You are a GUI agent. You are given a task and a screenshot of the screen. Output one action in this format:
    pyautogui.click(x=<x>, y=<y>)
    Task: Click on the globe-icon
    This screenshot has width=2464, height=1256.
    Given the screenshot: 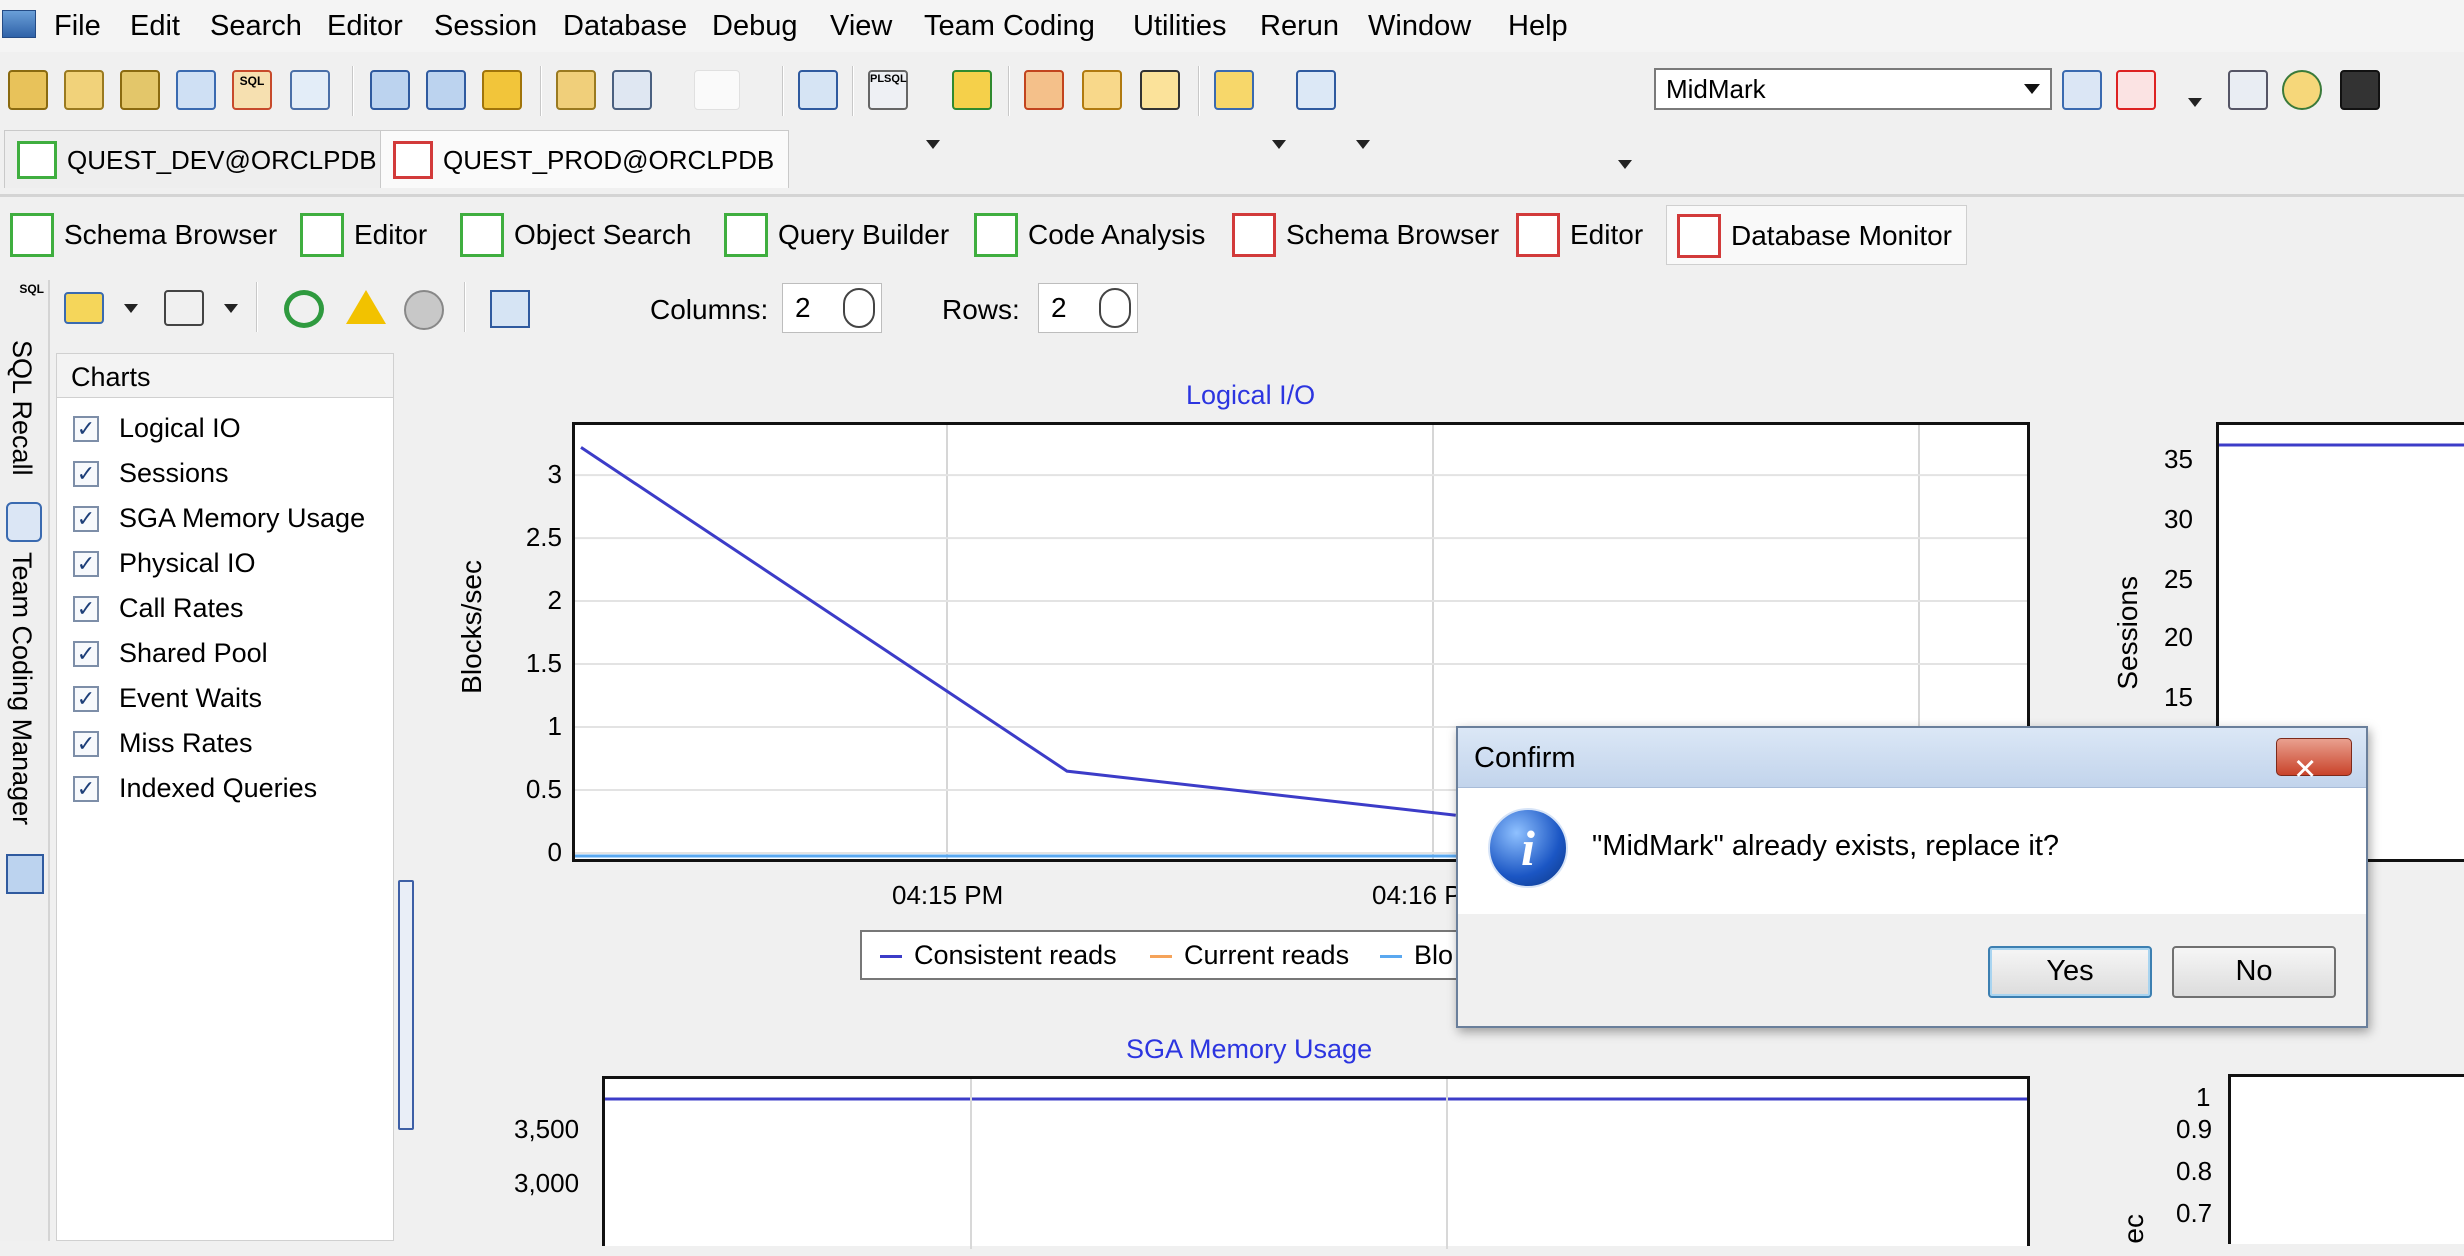 What is the action you would take?
    pyautogui.click(x=424, y=310)
    